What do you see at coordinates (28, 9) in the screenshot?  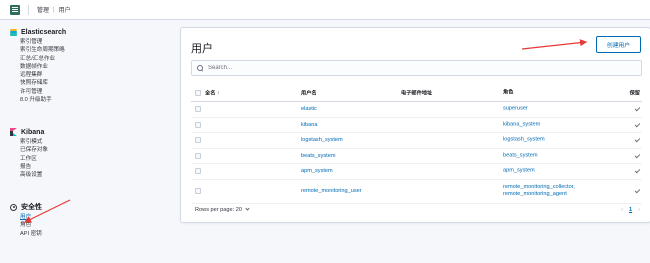 I see `divider` at bounding box center [28, 9].